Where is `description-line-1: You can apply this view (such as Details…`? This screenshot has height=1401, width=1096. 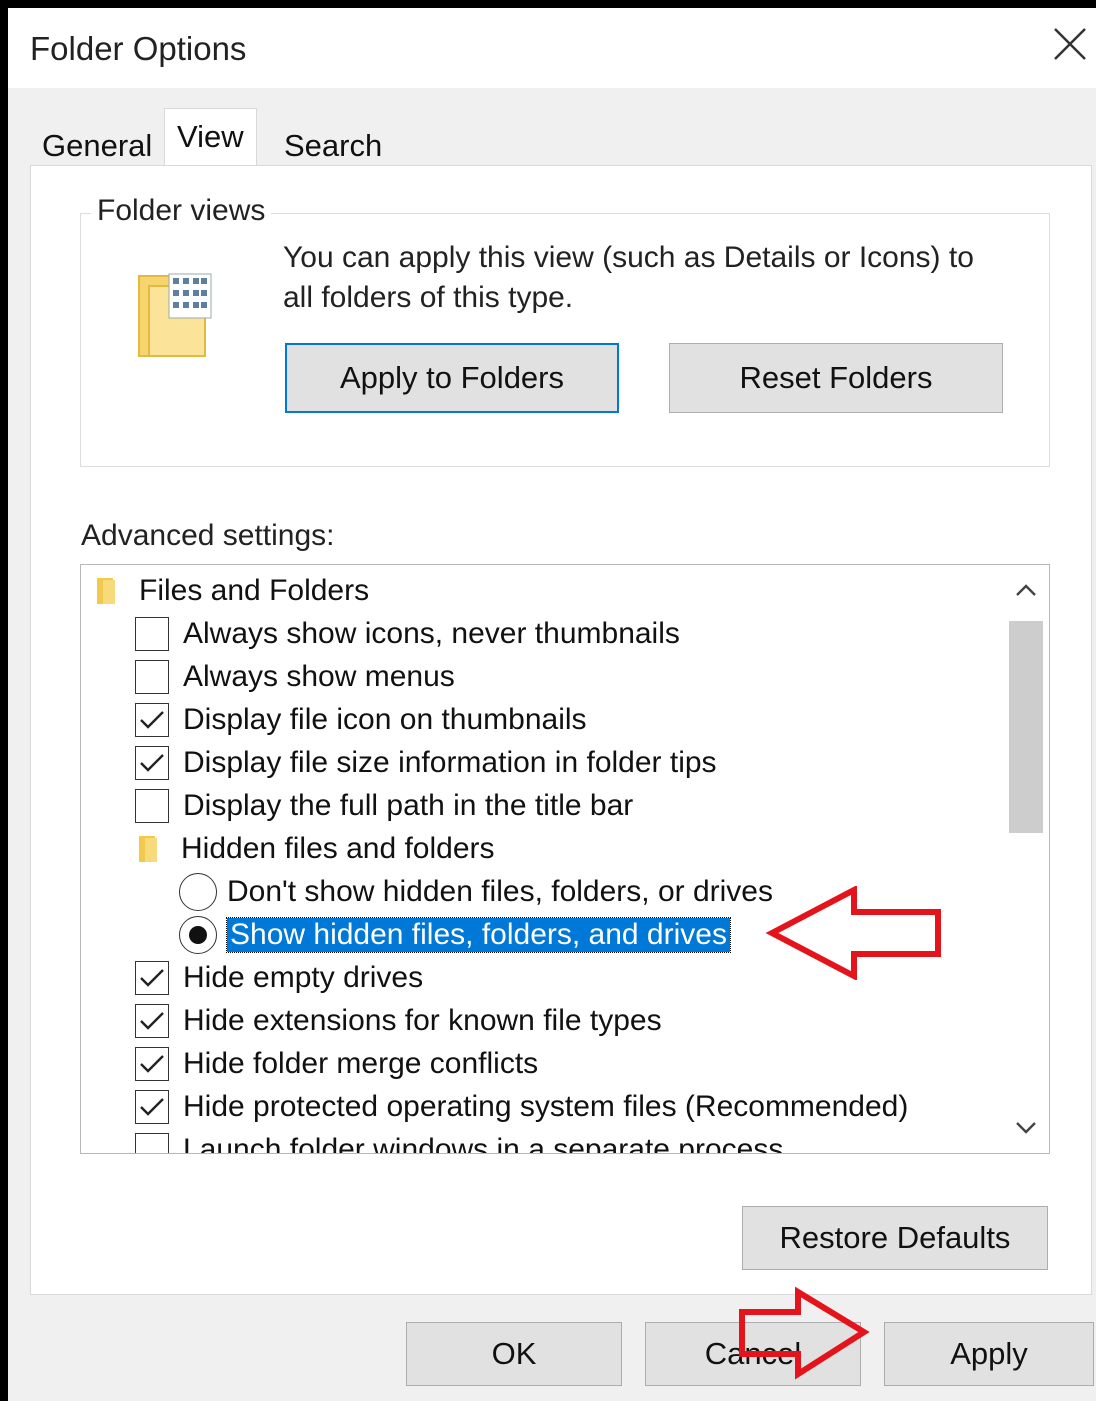
description-line-1: You can apply this view (such as Details… is located at coordinates (628, 257).